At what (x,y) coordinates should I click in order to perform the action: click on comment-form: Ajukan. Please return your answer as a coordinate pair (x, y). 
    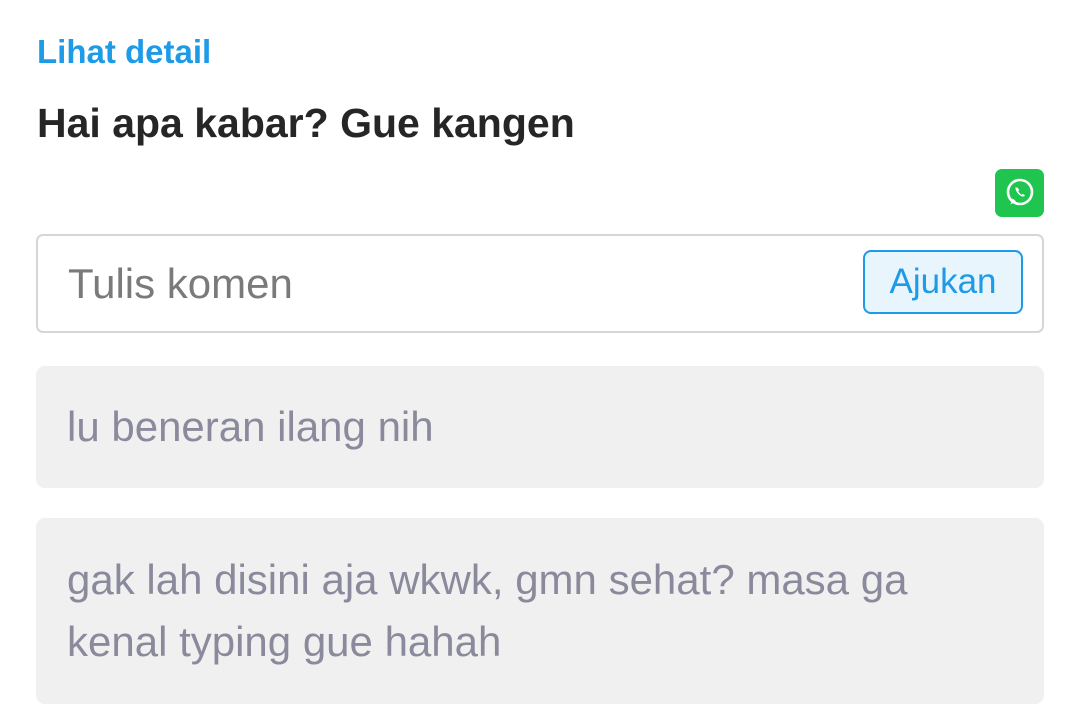
    Looking at the image, I should click on (540, 283).